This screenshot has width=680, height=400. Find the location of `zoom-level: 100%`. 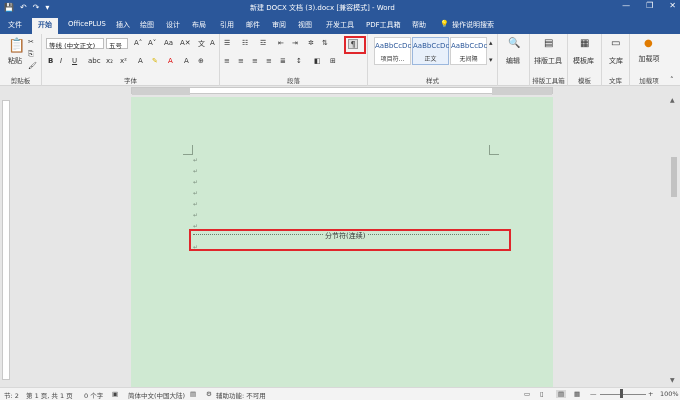

zoom-level: 100% is located at coordinates (669, 394).